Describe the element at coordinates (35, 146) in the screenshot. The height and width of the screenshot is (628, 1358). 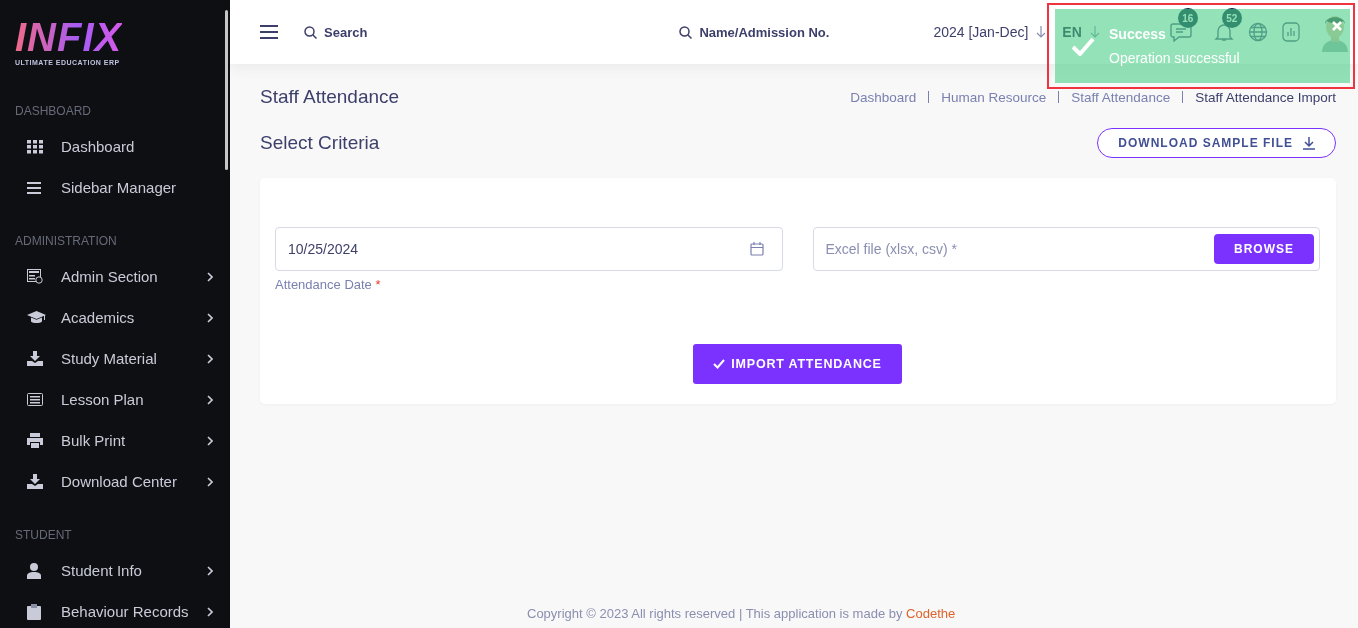
I see `grid-icon` at that location.